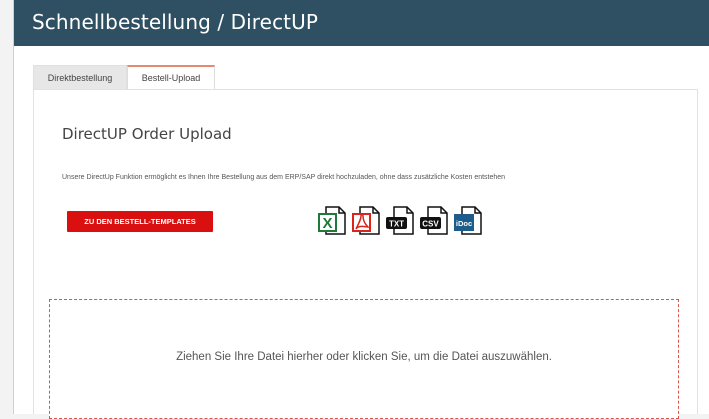  I want to click on page-title: Schnellbestellung / DirectUP, so click(175, 22).